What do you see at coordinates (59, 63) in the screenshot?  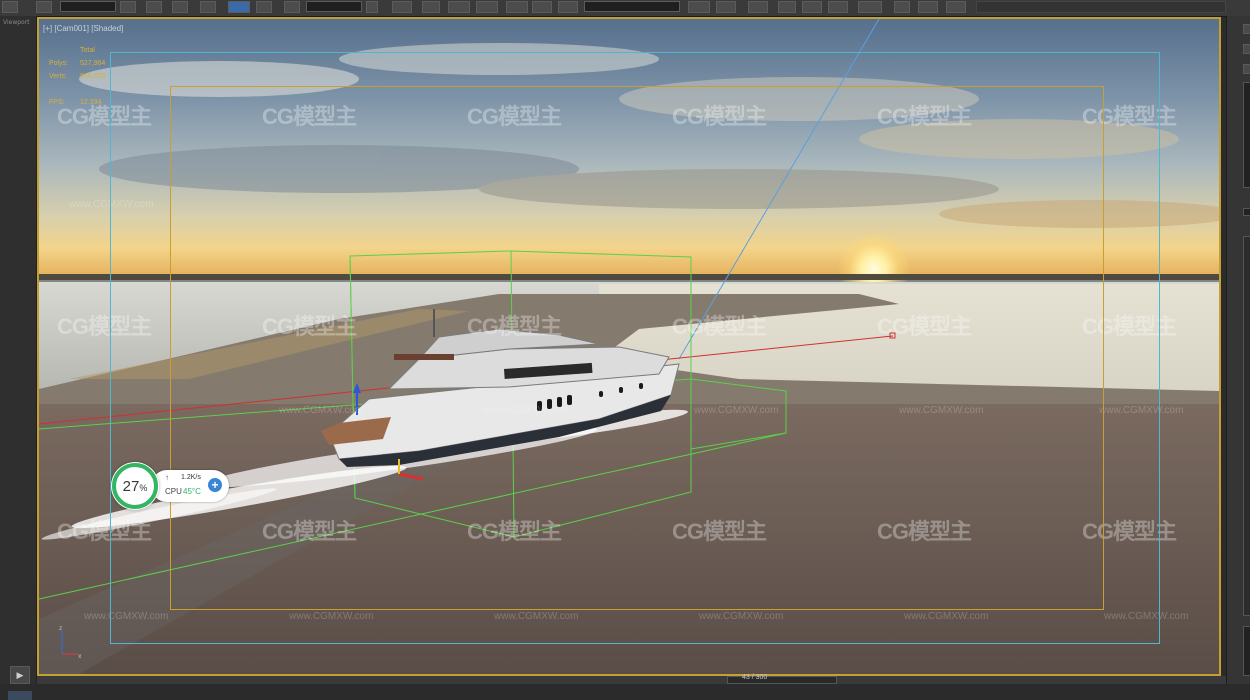 I see `stats-polys-label: Polys:` at bounding box center [59, 63].